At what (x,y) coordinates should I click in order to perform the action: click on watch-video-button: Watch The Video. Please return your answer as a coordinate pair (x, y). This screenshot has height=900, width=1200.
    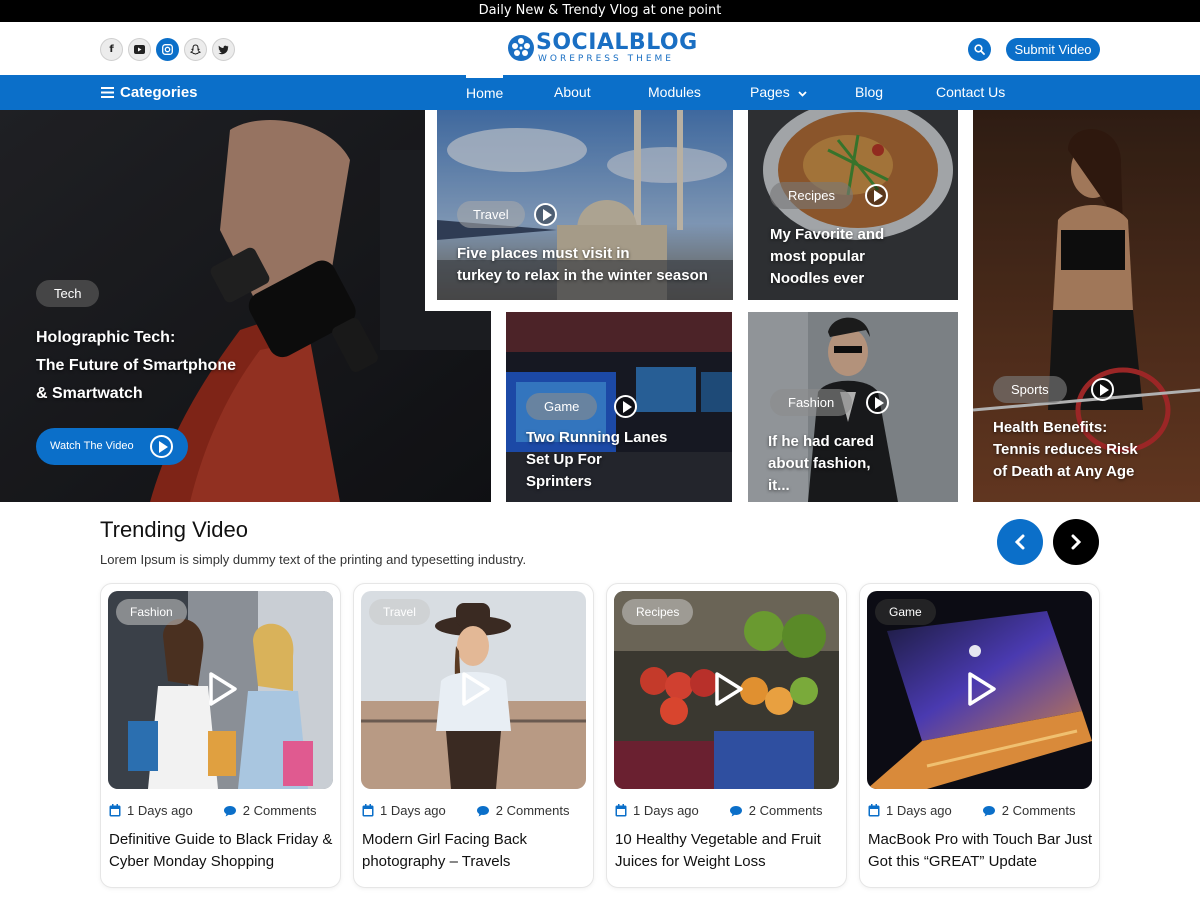
    Looking at the image, I should click on (112, 446).